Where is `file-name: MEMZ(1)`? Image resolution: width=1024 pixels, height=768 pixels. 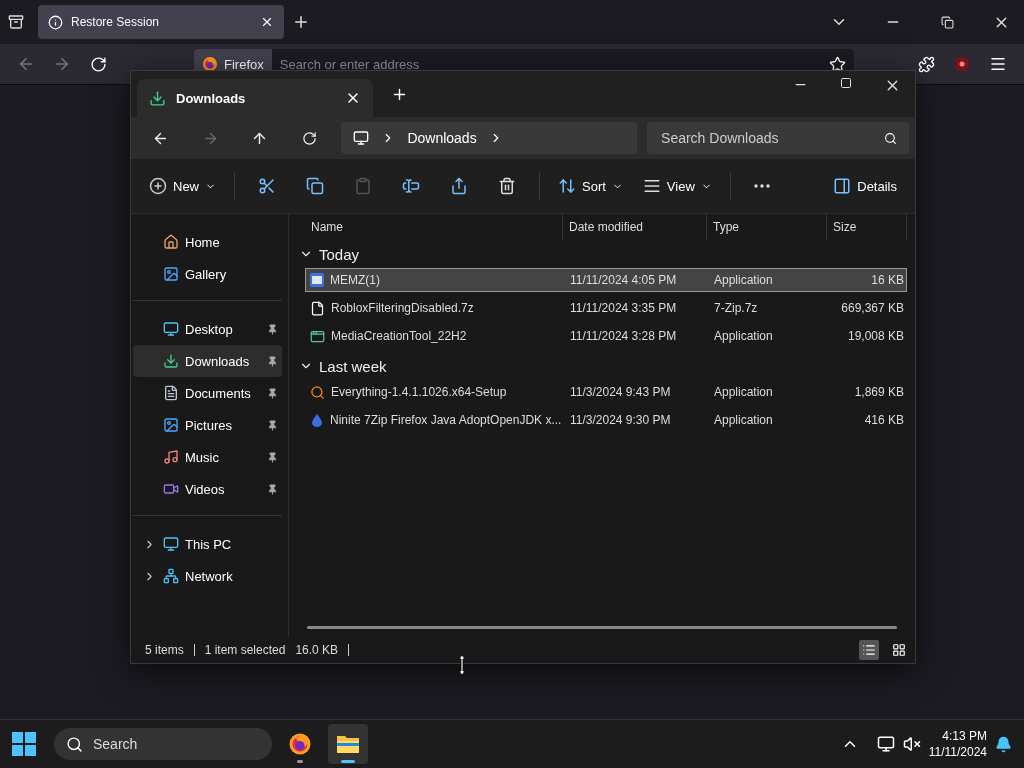
file-name: MEMZ(1) is located at coordinates (355, 280).